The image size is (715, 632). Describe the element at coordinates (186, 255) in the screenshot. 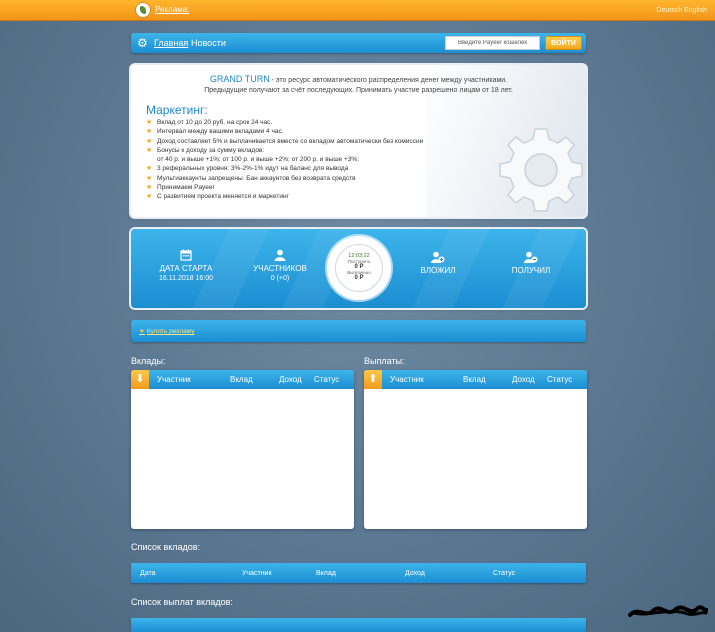

I see `calendar-icon` at that location.